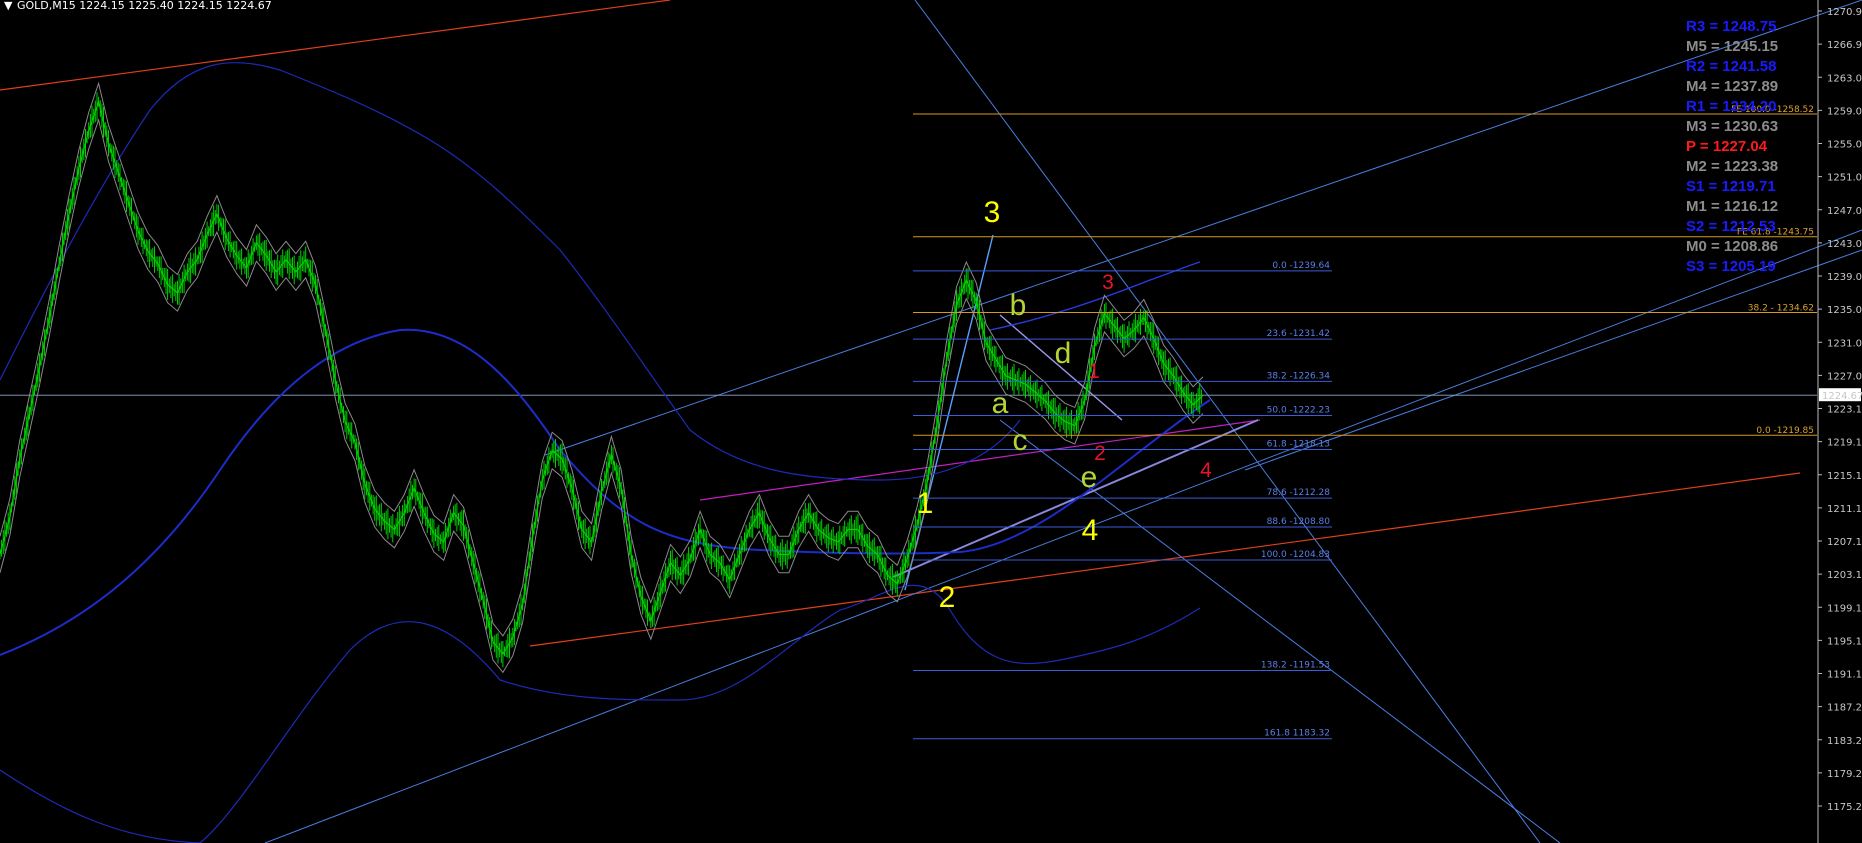 This screenshot has width=1862, height=843. What do you see at coordinates (1844, 608) in the screenshot?
I see `price-tick-label: 1199.12` at bounding box center [1844, 608].